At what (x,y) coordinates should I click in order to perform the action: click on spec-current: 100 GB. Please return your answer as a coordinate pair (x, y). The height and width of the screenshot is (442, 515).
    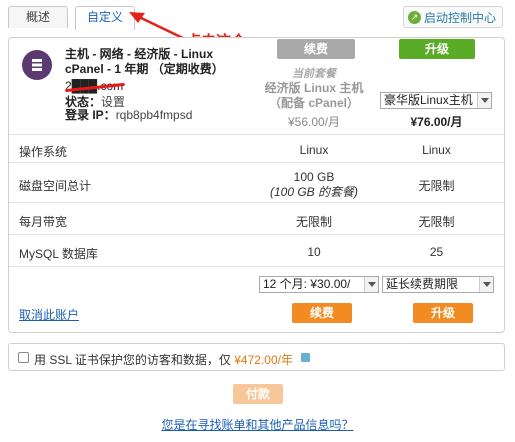
    Looking at the image, I should click on (314, 177).